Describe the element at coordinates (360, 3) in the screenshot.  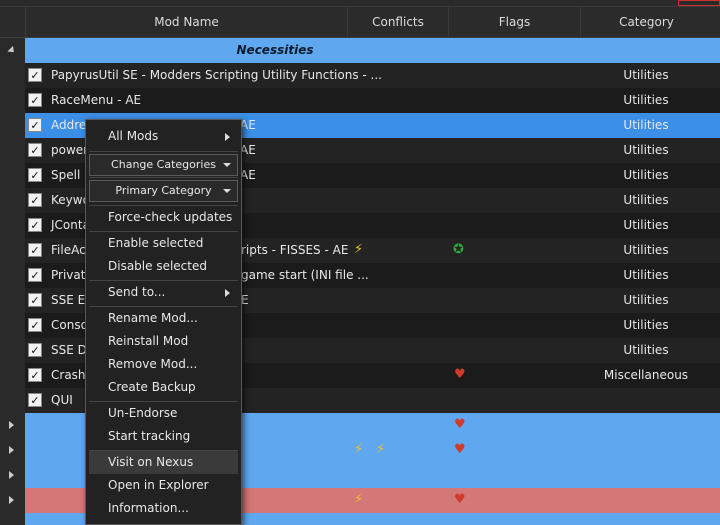
I see `top-strip` at that location.